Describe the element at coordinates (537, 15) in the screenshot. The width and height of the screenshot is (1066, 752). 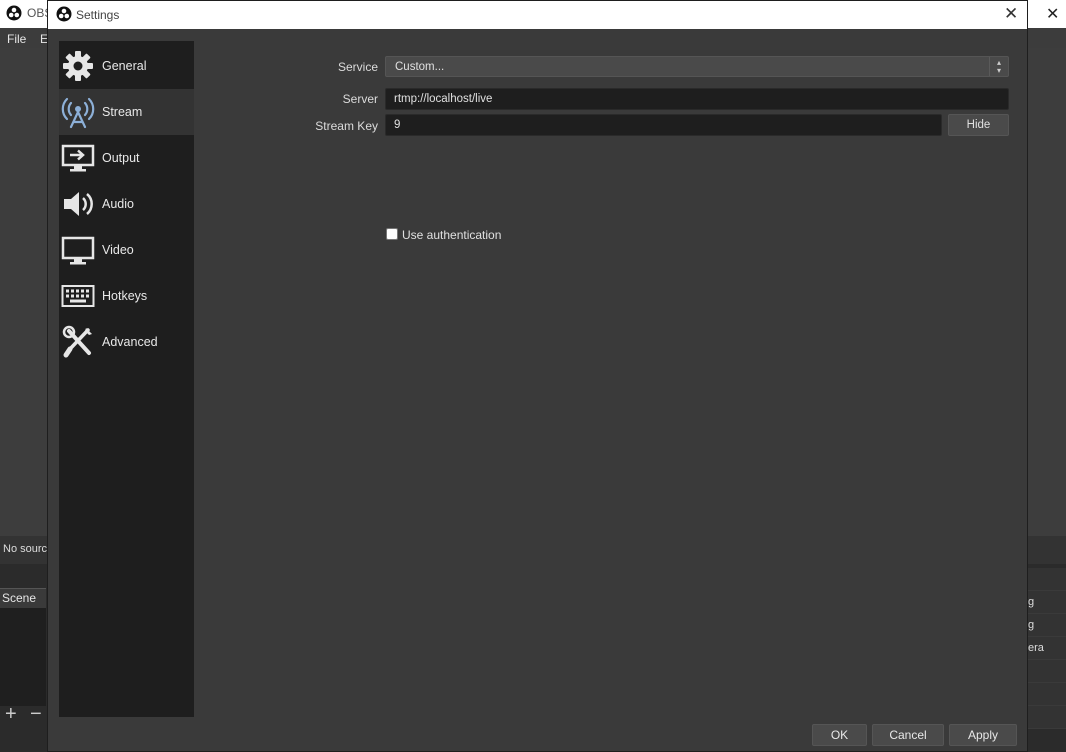
I see `settings-titlebar` at that location.